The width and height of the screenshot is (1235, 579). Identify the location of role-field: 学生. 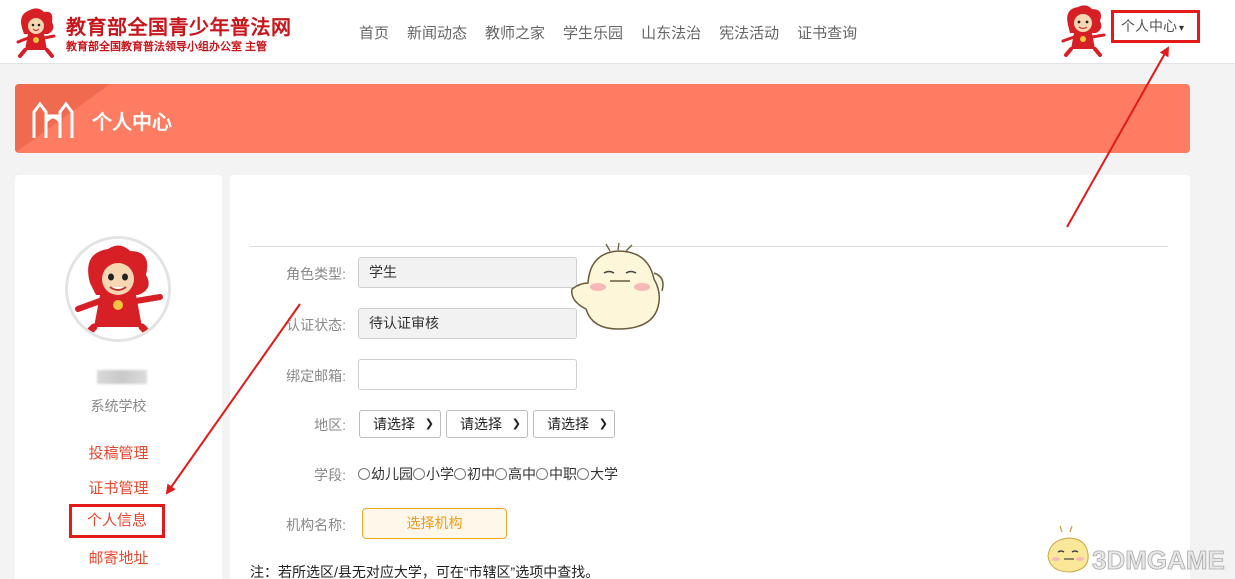
(467, 272).